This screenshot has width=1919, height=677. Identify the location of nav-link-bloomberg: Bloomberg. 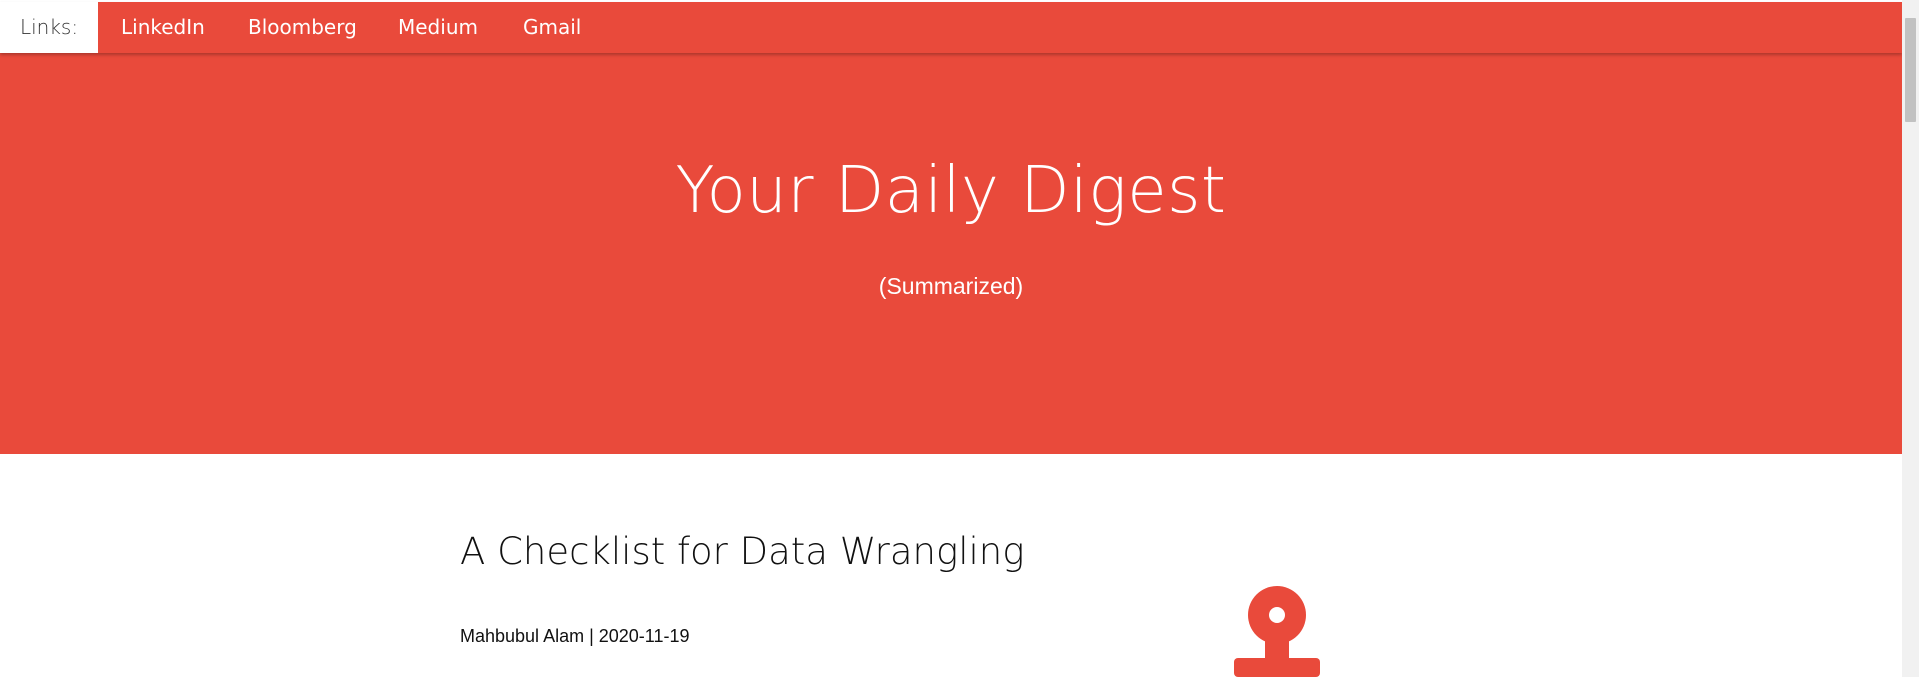
(302, 27).